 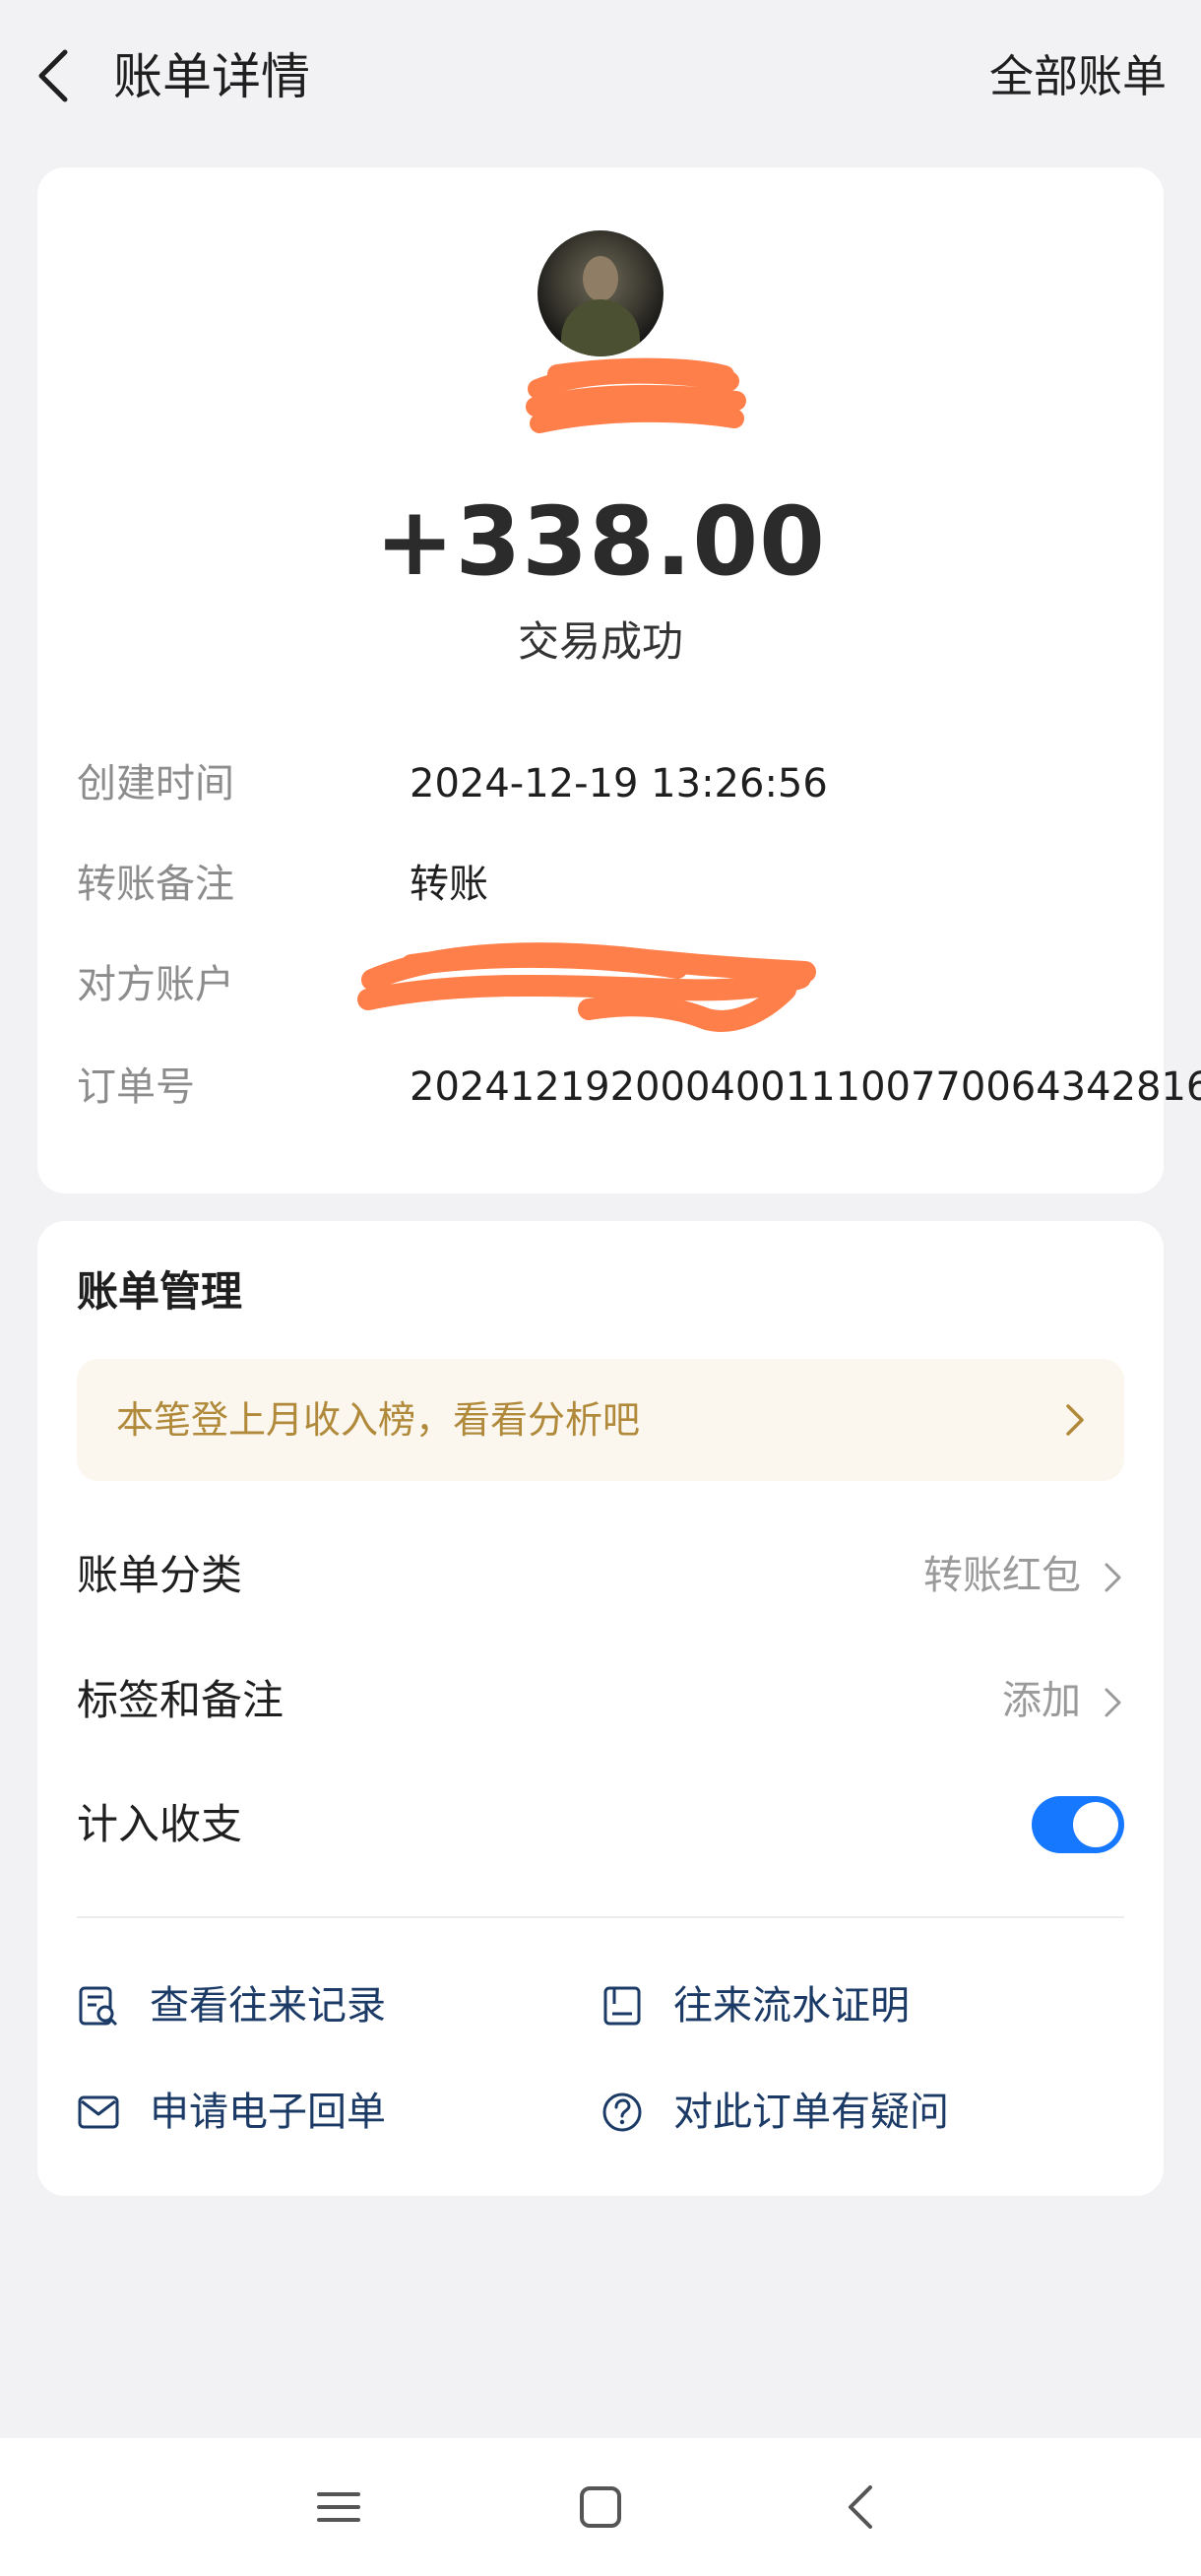 What do you see at coordinates (636, 399) in the screenshot?
I see `redacted-name-scribble` at bounding box center [636, 399].